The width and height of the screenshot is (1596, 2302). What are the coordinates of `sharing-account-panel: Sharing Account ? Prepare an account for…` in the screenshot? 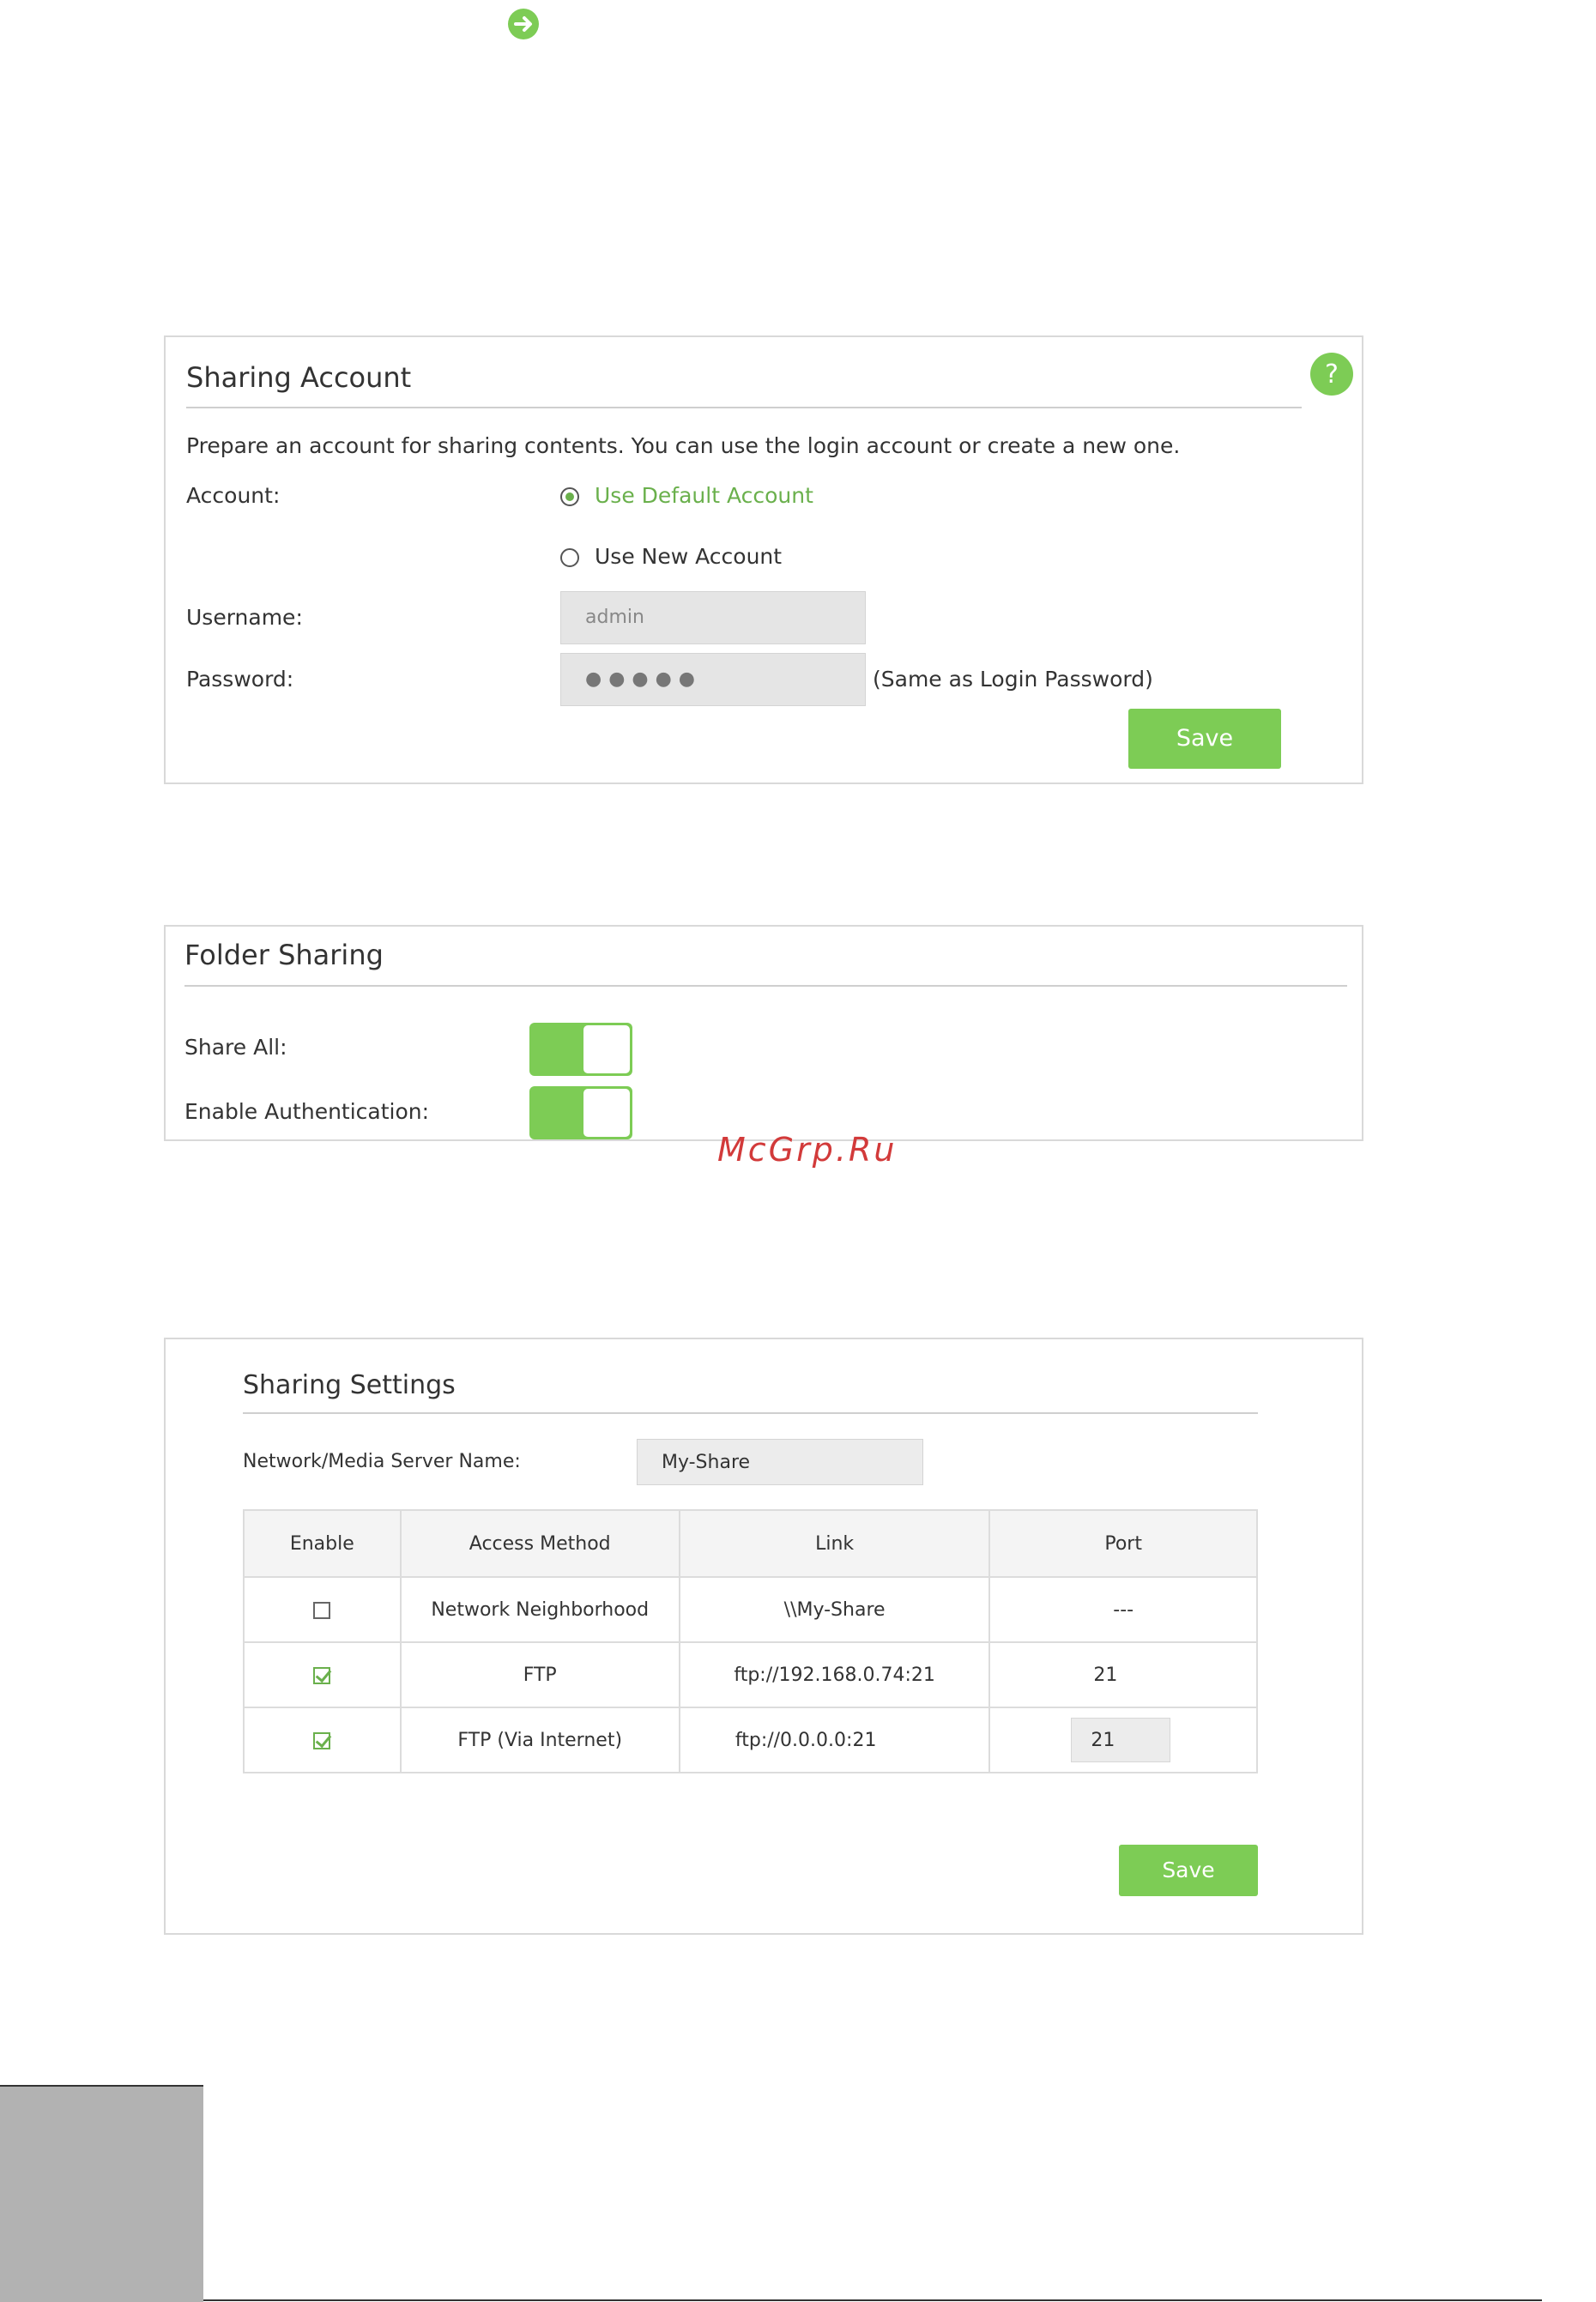 It's located at (763, 559).